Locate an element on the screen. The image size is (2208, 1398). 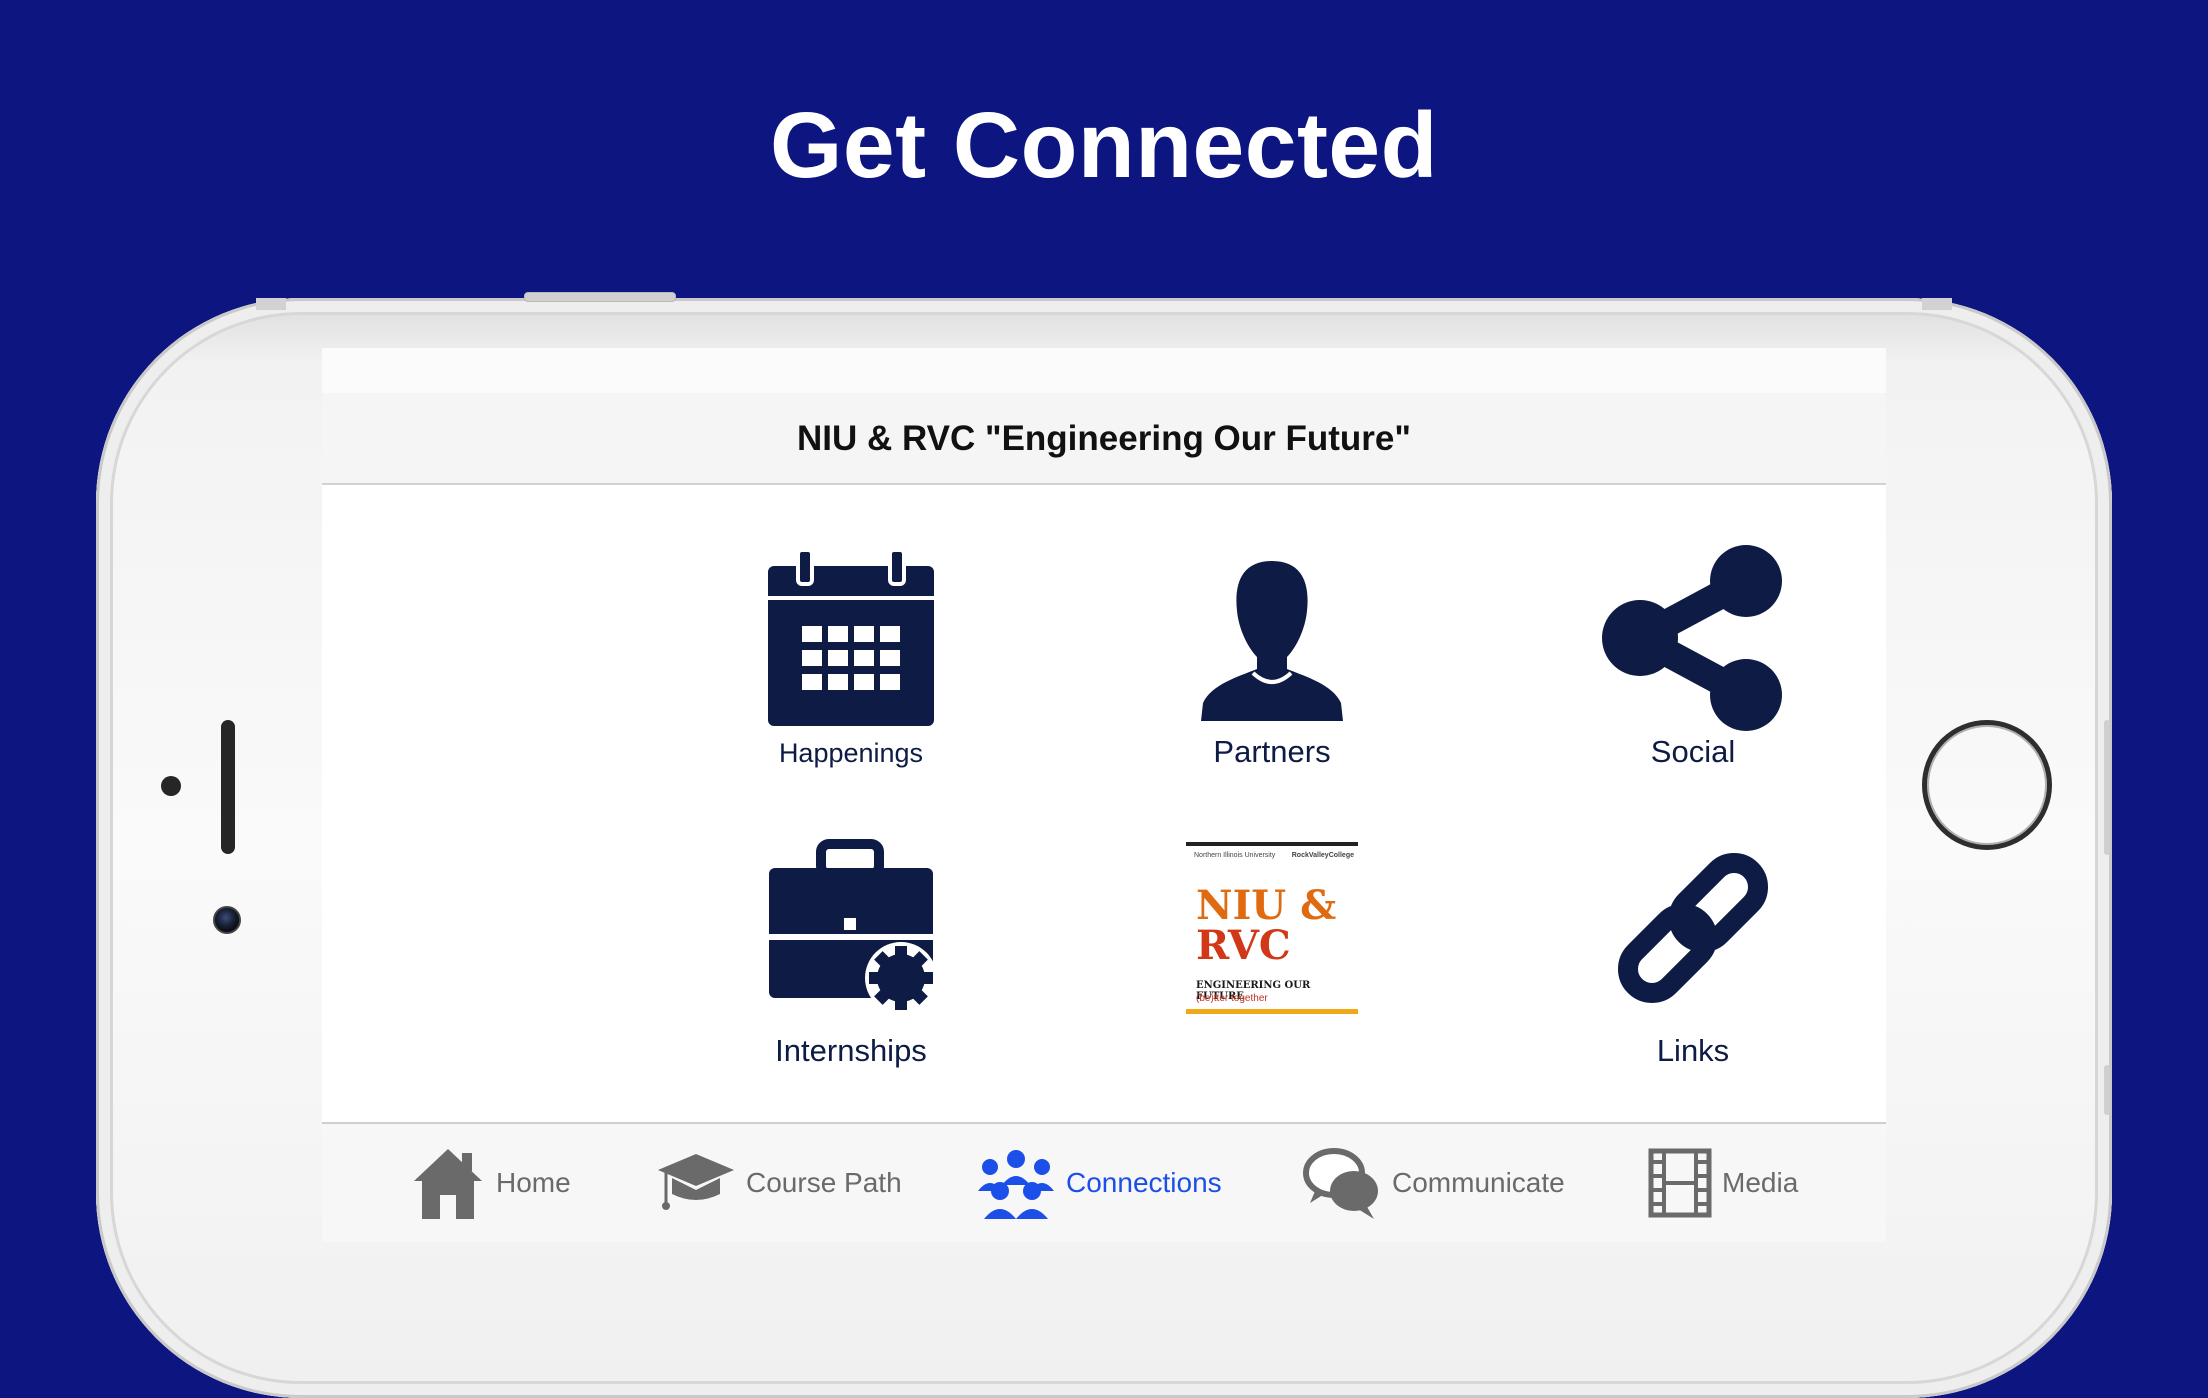
home-icon is located at coordinates (448, 1184).